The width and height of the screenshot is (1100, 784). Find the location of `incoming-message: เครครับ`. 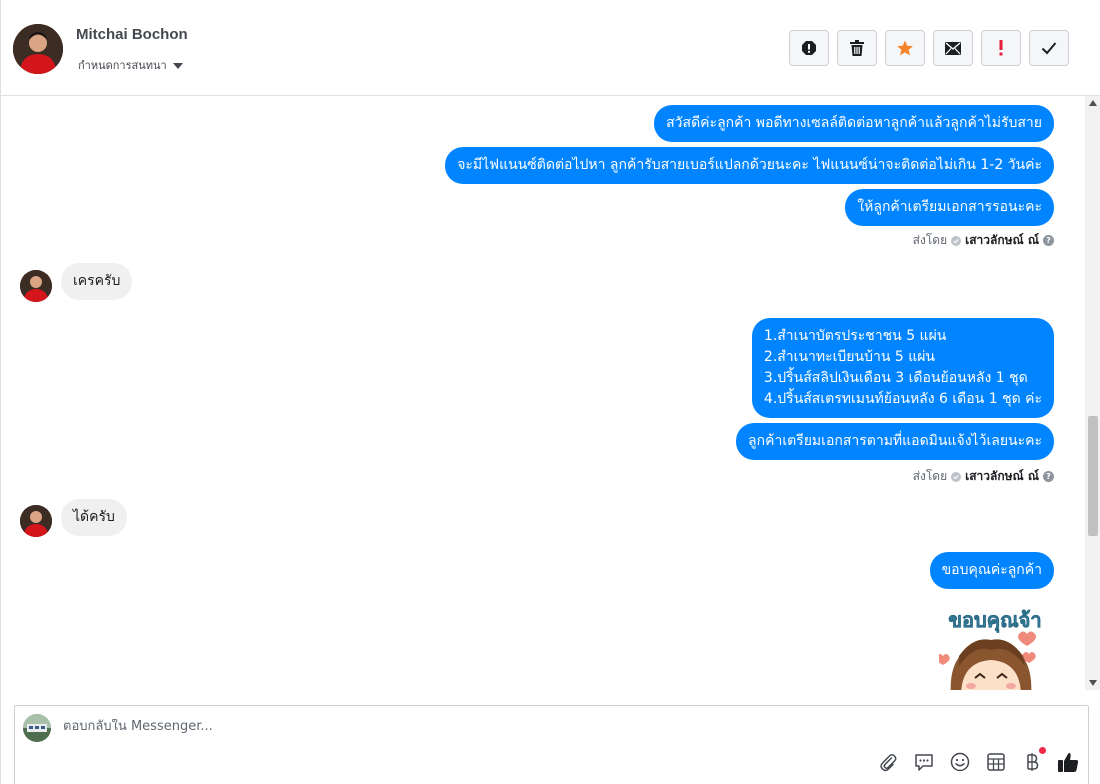

incoming-message: เครครับ is located at coordinates (97, 281).